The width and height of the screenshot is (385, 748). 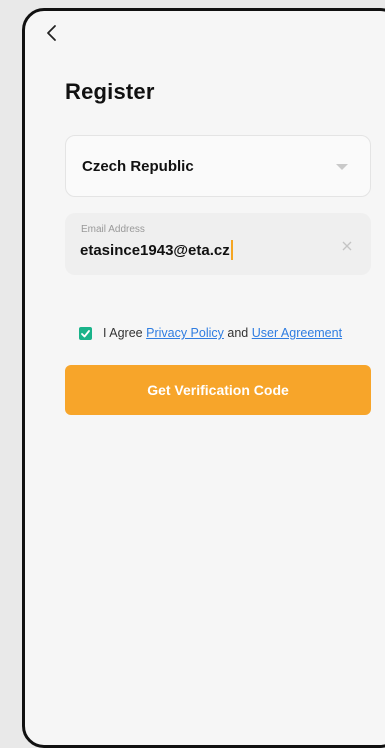 I want to click on back-button, so click(x=54, y=34).